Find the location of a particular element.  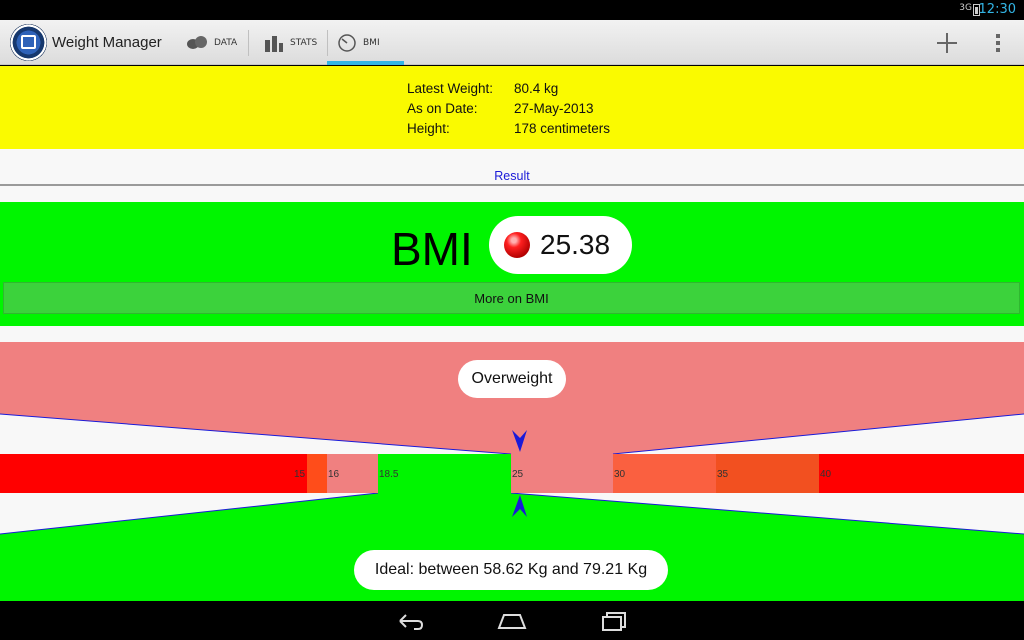

bar-chart-icon is located at coordinates (274, 43).